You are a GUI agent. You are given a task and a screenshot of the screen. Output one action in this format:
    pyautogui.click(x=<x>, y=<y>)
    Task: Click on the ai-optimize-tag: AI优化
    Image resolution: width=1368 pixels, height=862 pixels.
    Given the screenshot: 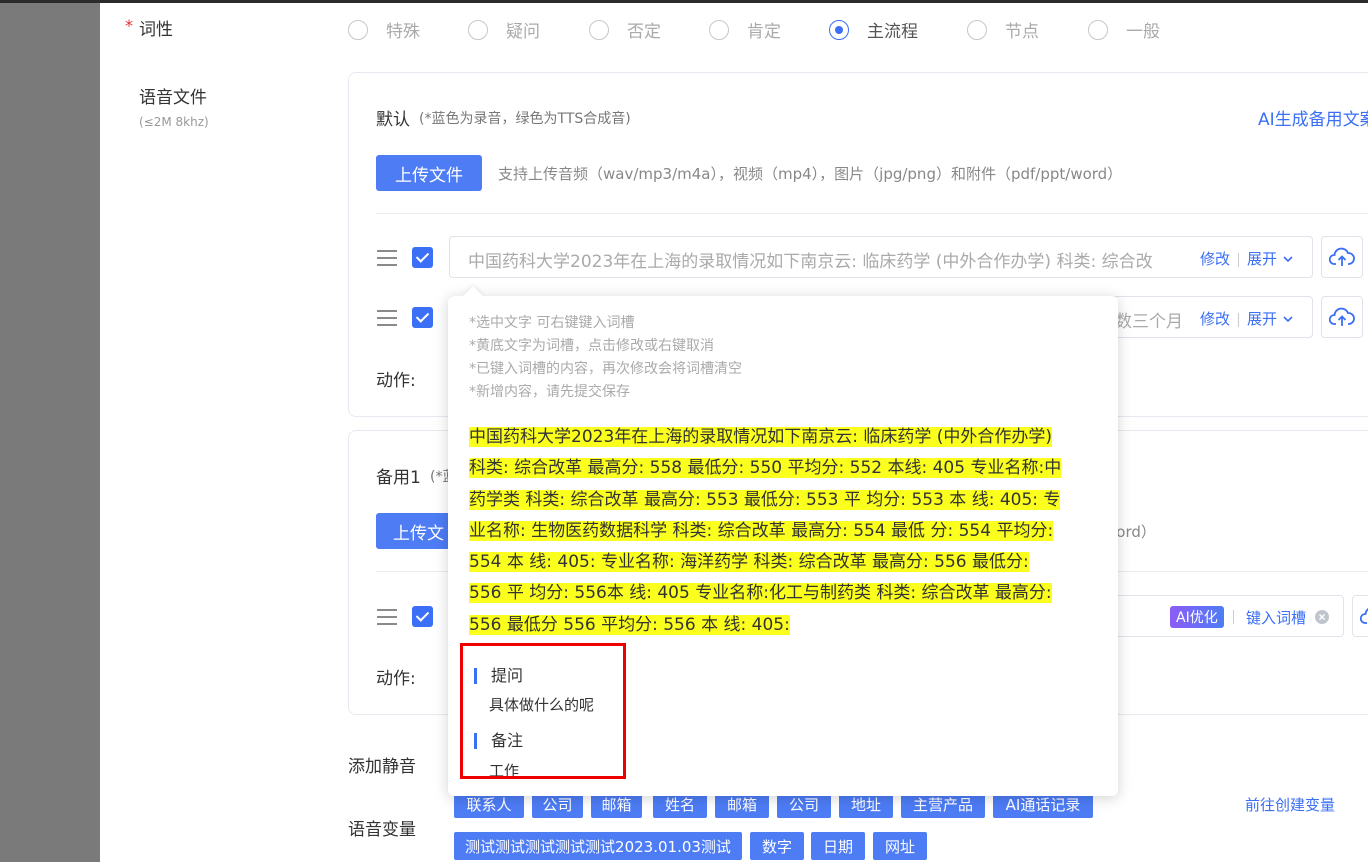 What is the action you would take?
    pyautogui.click(x=1197, y=617)
    